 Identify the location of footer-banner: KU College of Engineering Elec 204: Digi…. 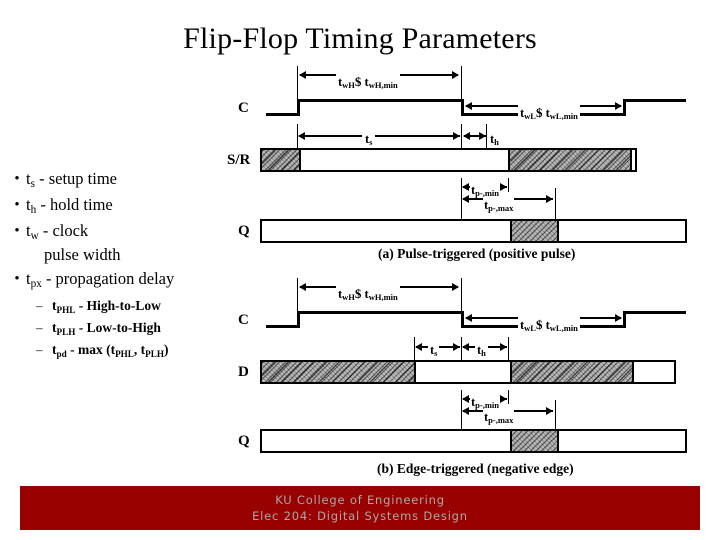
(360, 508).